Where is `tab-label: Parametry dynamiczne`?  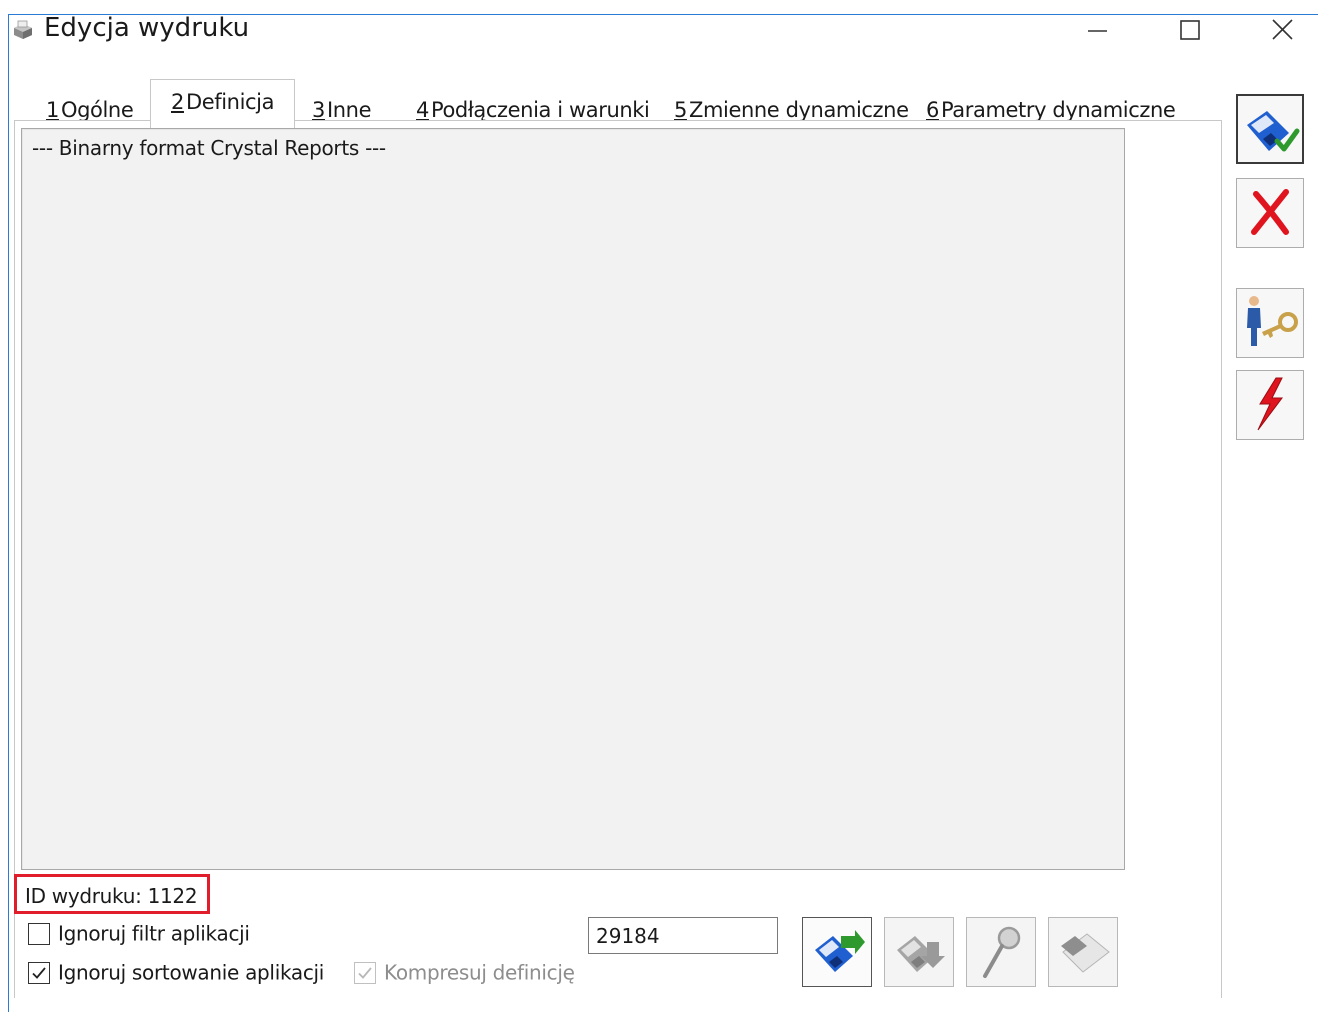 tab-label: Parametry dynamiczne is located at coordinates (1058, 110).